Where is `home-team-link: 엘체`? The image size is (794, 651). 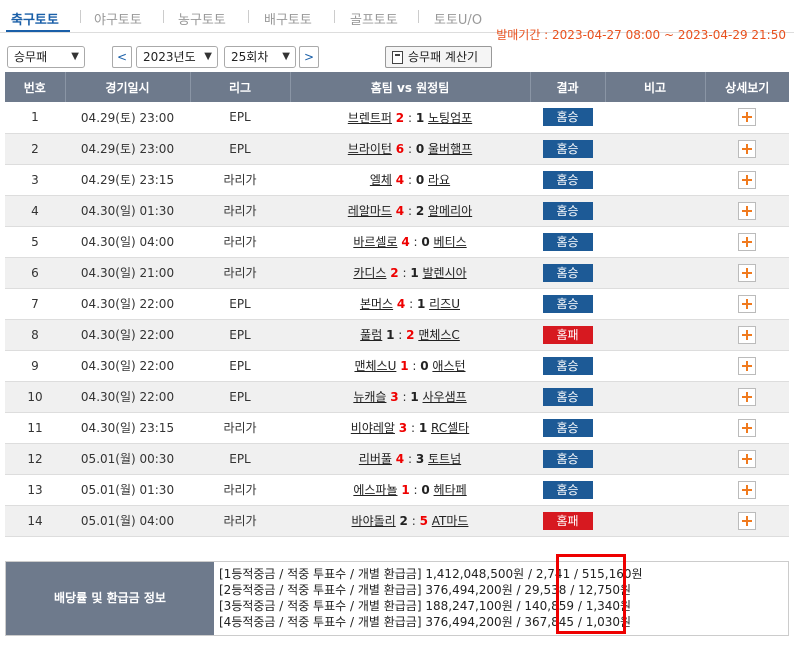
home-team-link: 엘체 is located at coordinates (381, 180).